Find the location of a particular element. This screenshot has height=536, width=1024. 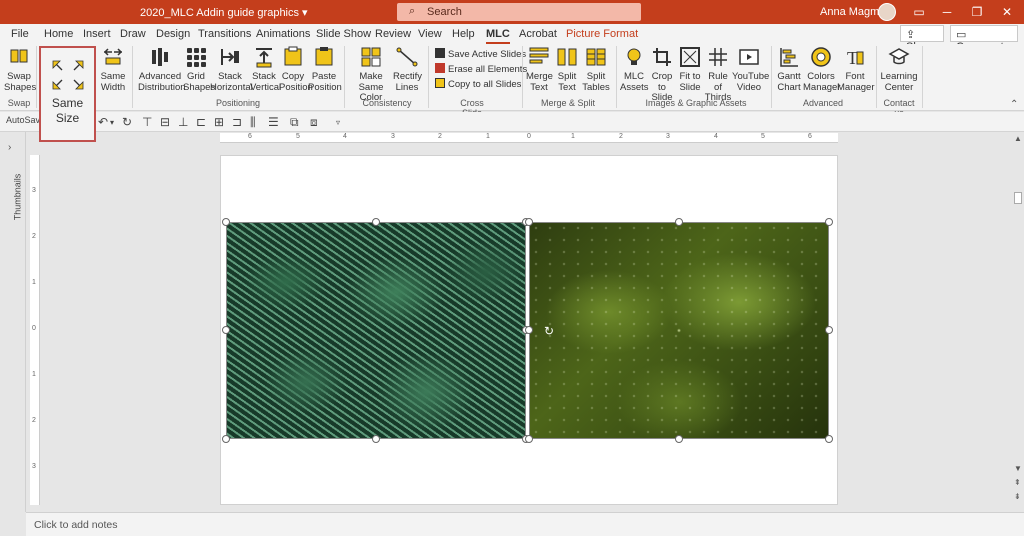

same-size-label-2: Size is located at coordinates (67, 118).